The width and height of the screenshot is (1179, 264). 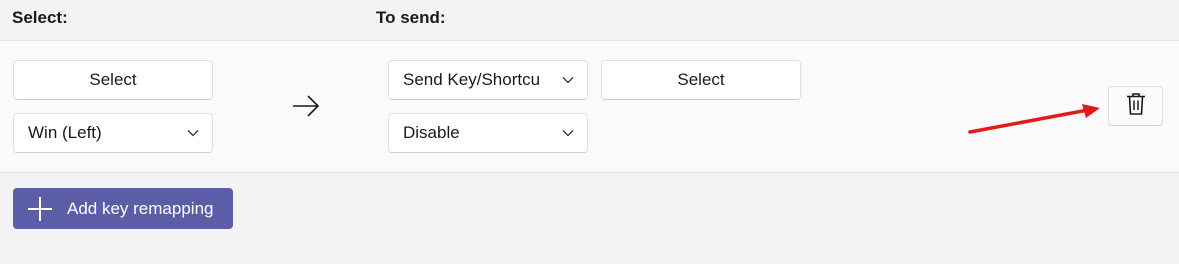 I want to click on trash-icon, so click(x=1136, y=106).